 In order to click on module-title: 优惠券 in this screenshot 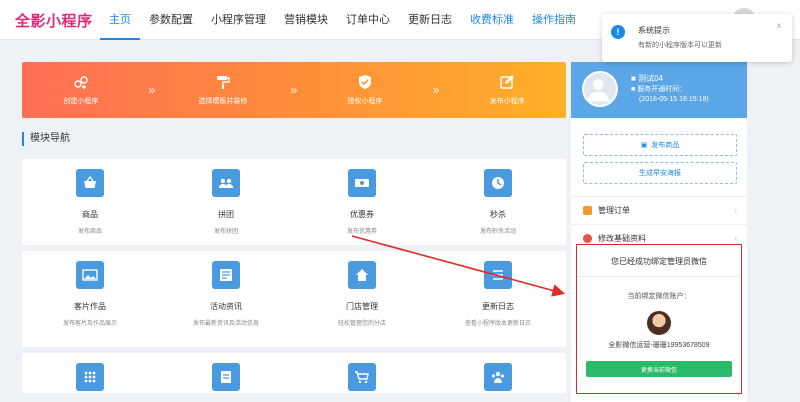, I will do `click(362, 214)`.